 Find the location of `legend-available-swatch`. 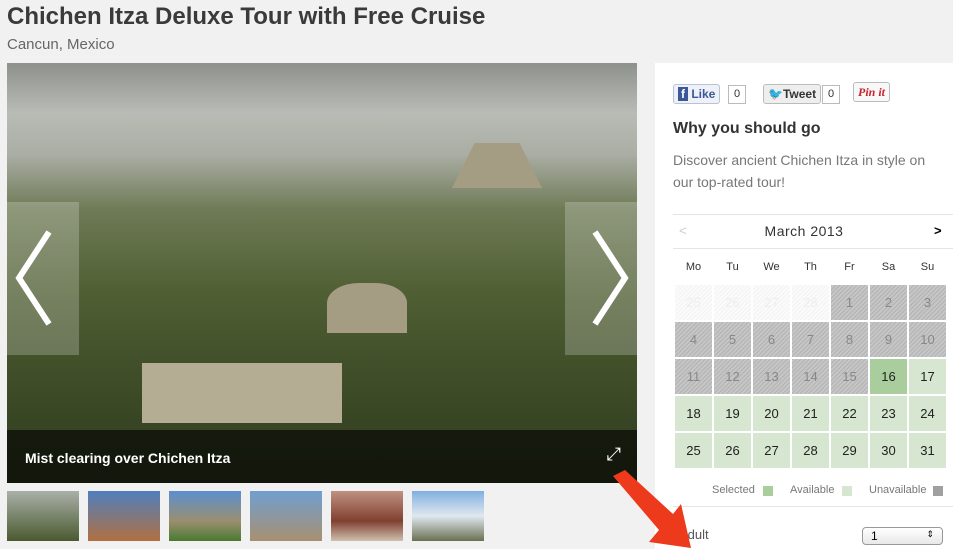

legend-available-swatch is located at coordinates (847, 491).